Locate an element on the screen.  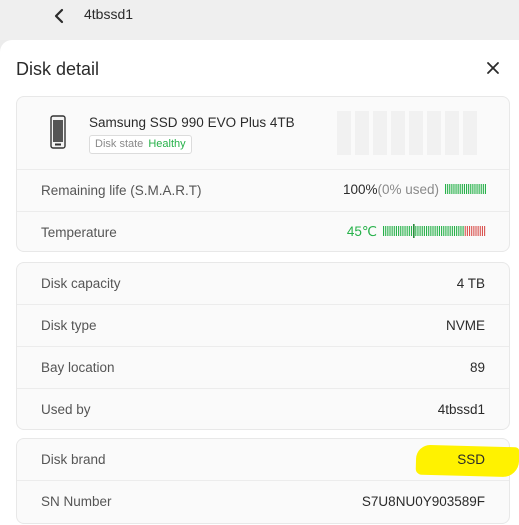
used-by-row: Used by 4tbssd1 is located at coordinates (263, 410).